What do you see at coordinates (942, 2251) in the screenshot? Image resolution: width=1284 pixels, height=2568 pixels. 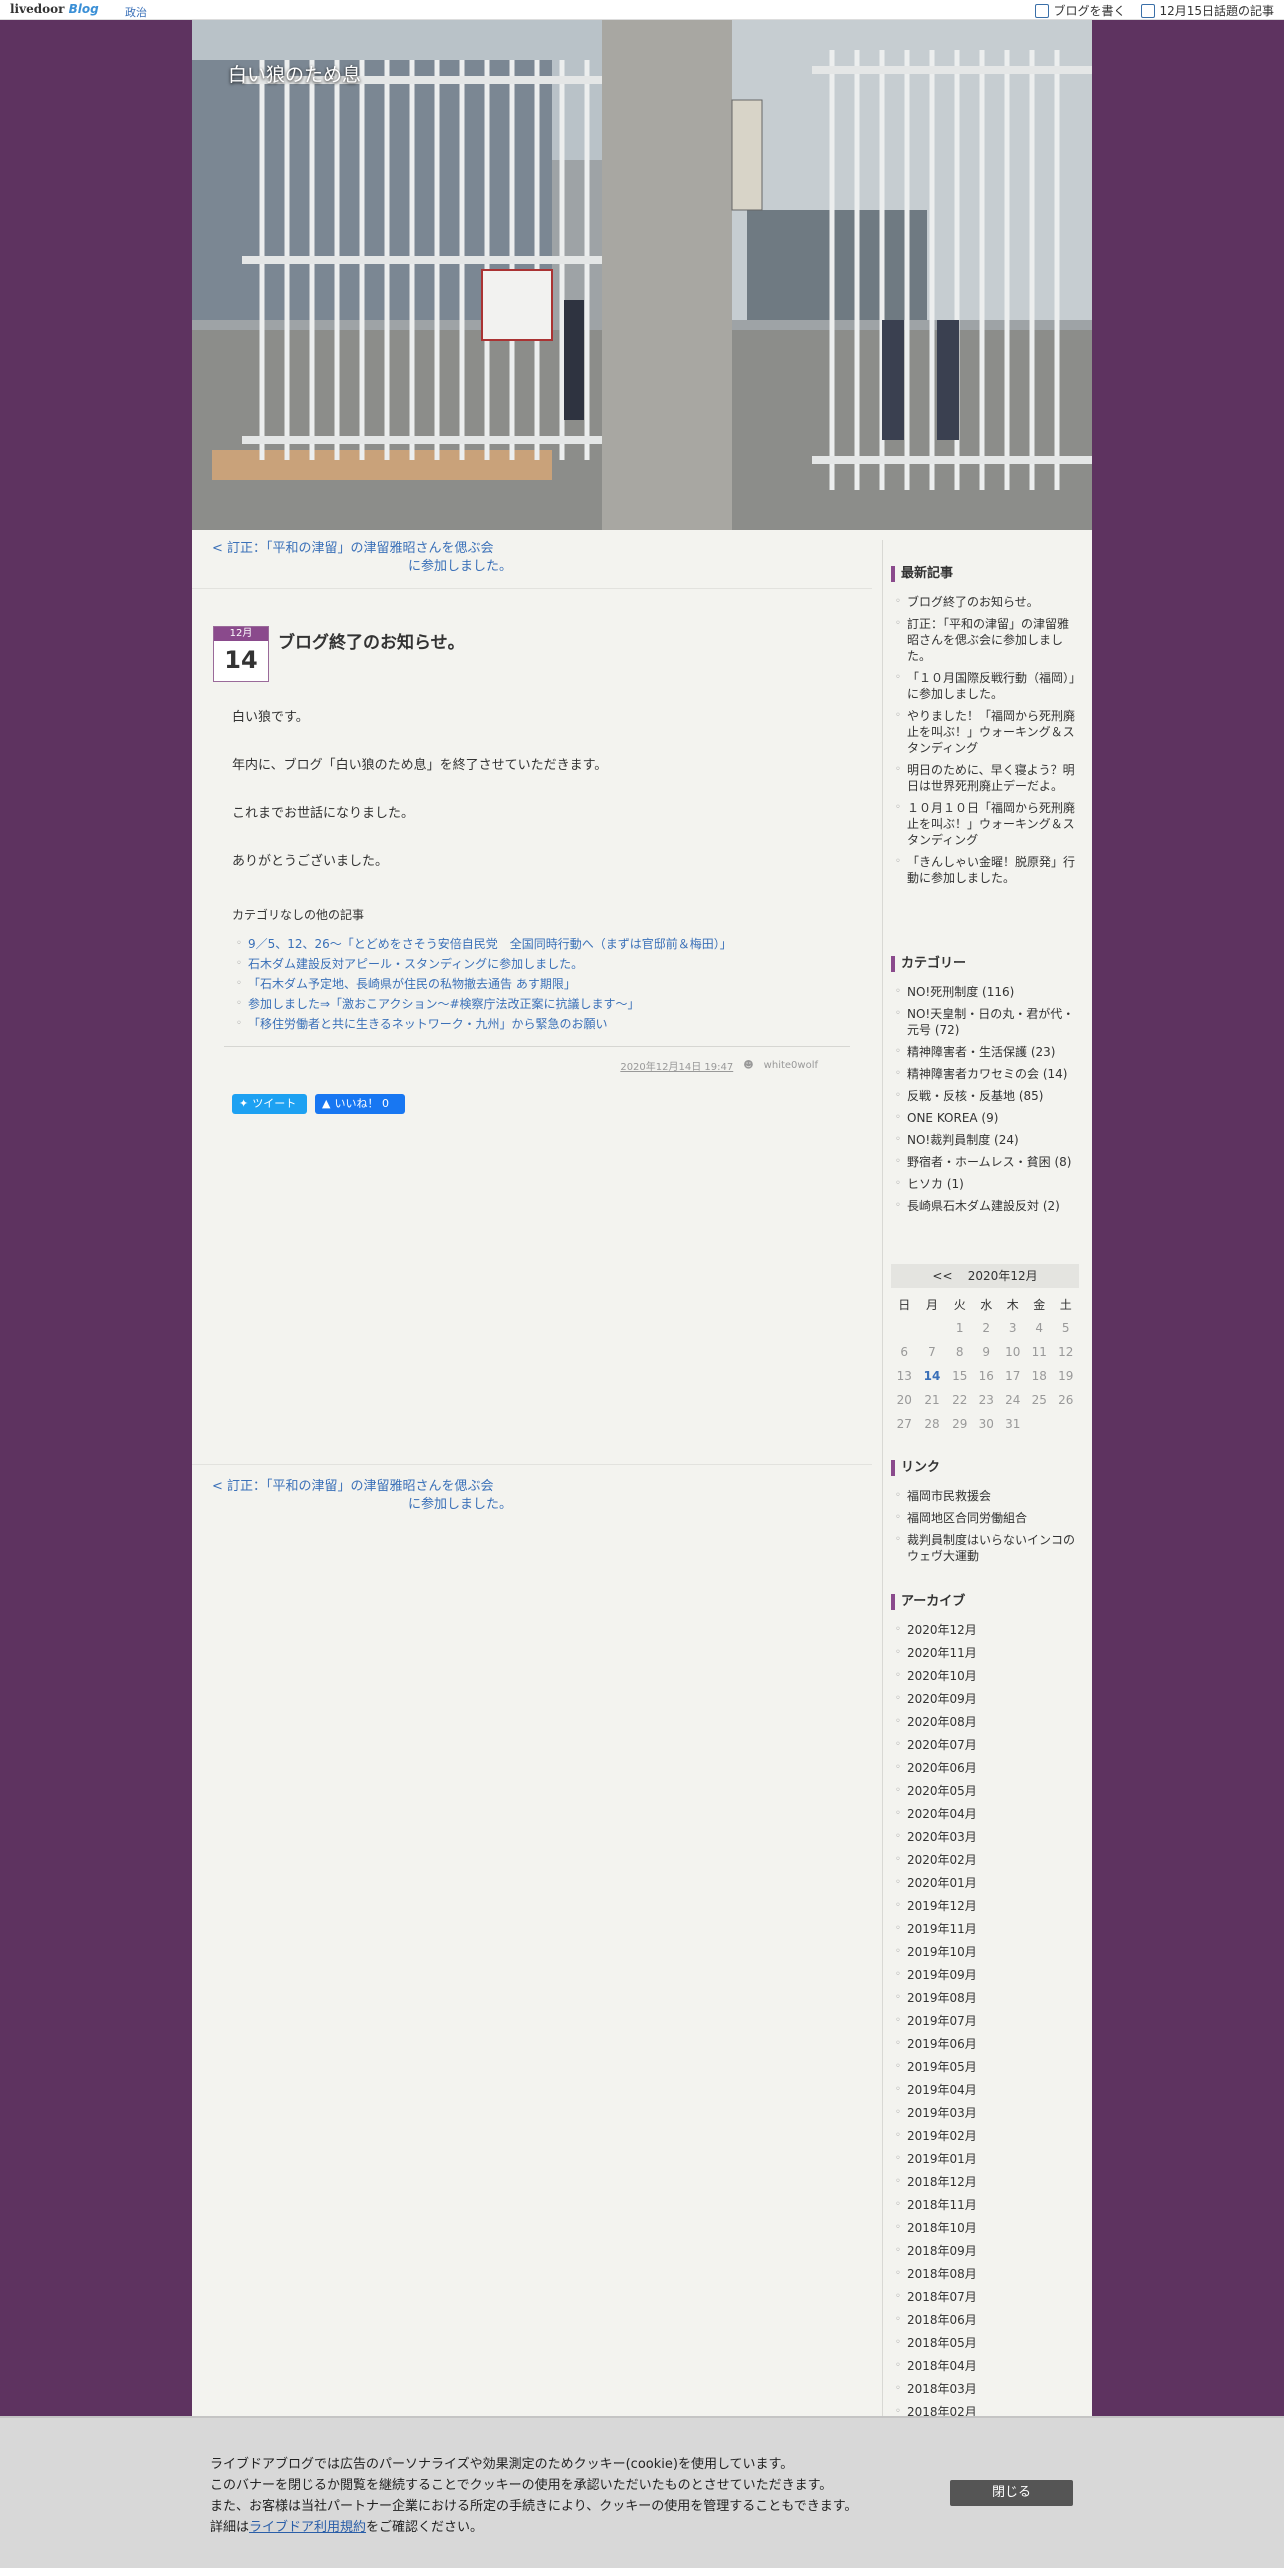 I see `archive-link: 2018年09月` at bounding box center [942, 2251].